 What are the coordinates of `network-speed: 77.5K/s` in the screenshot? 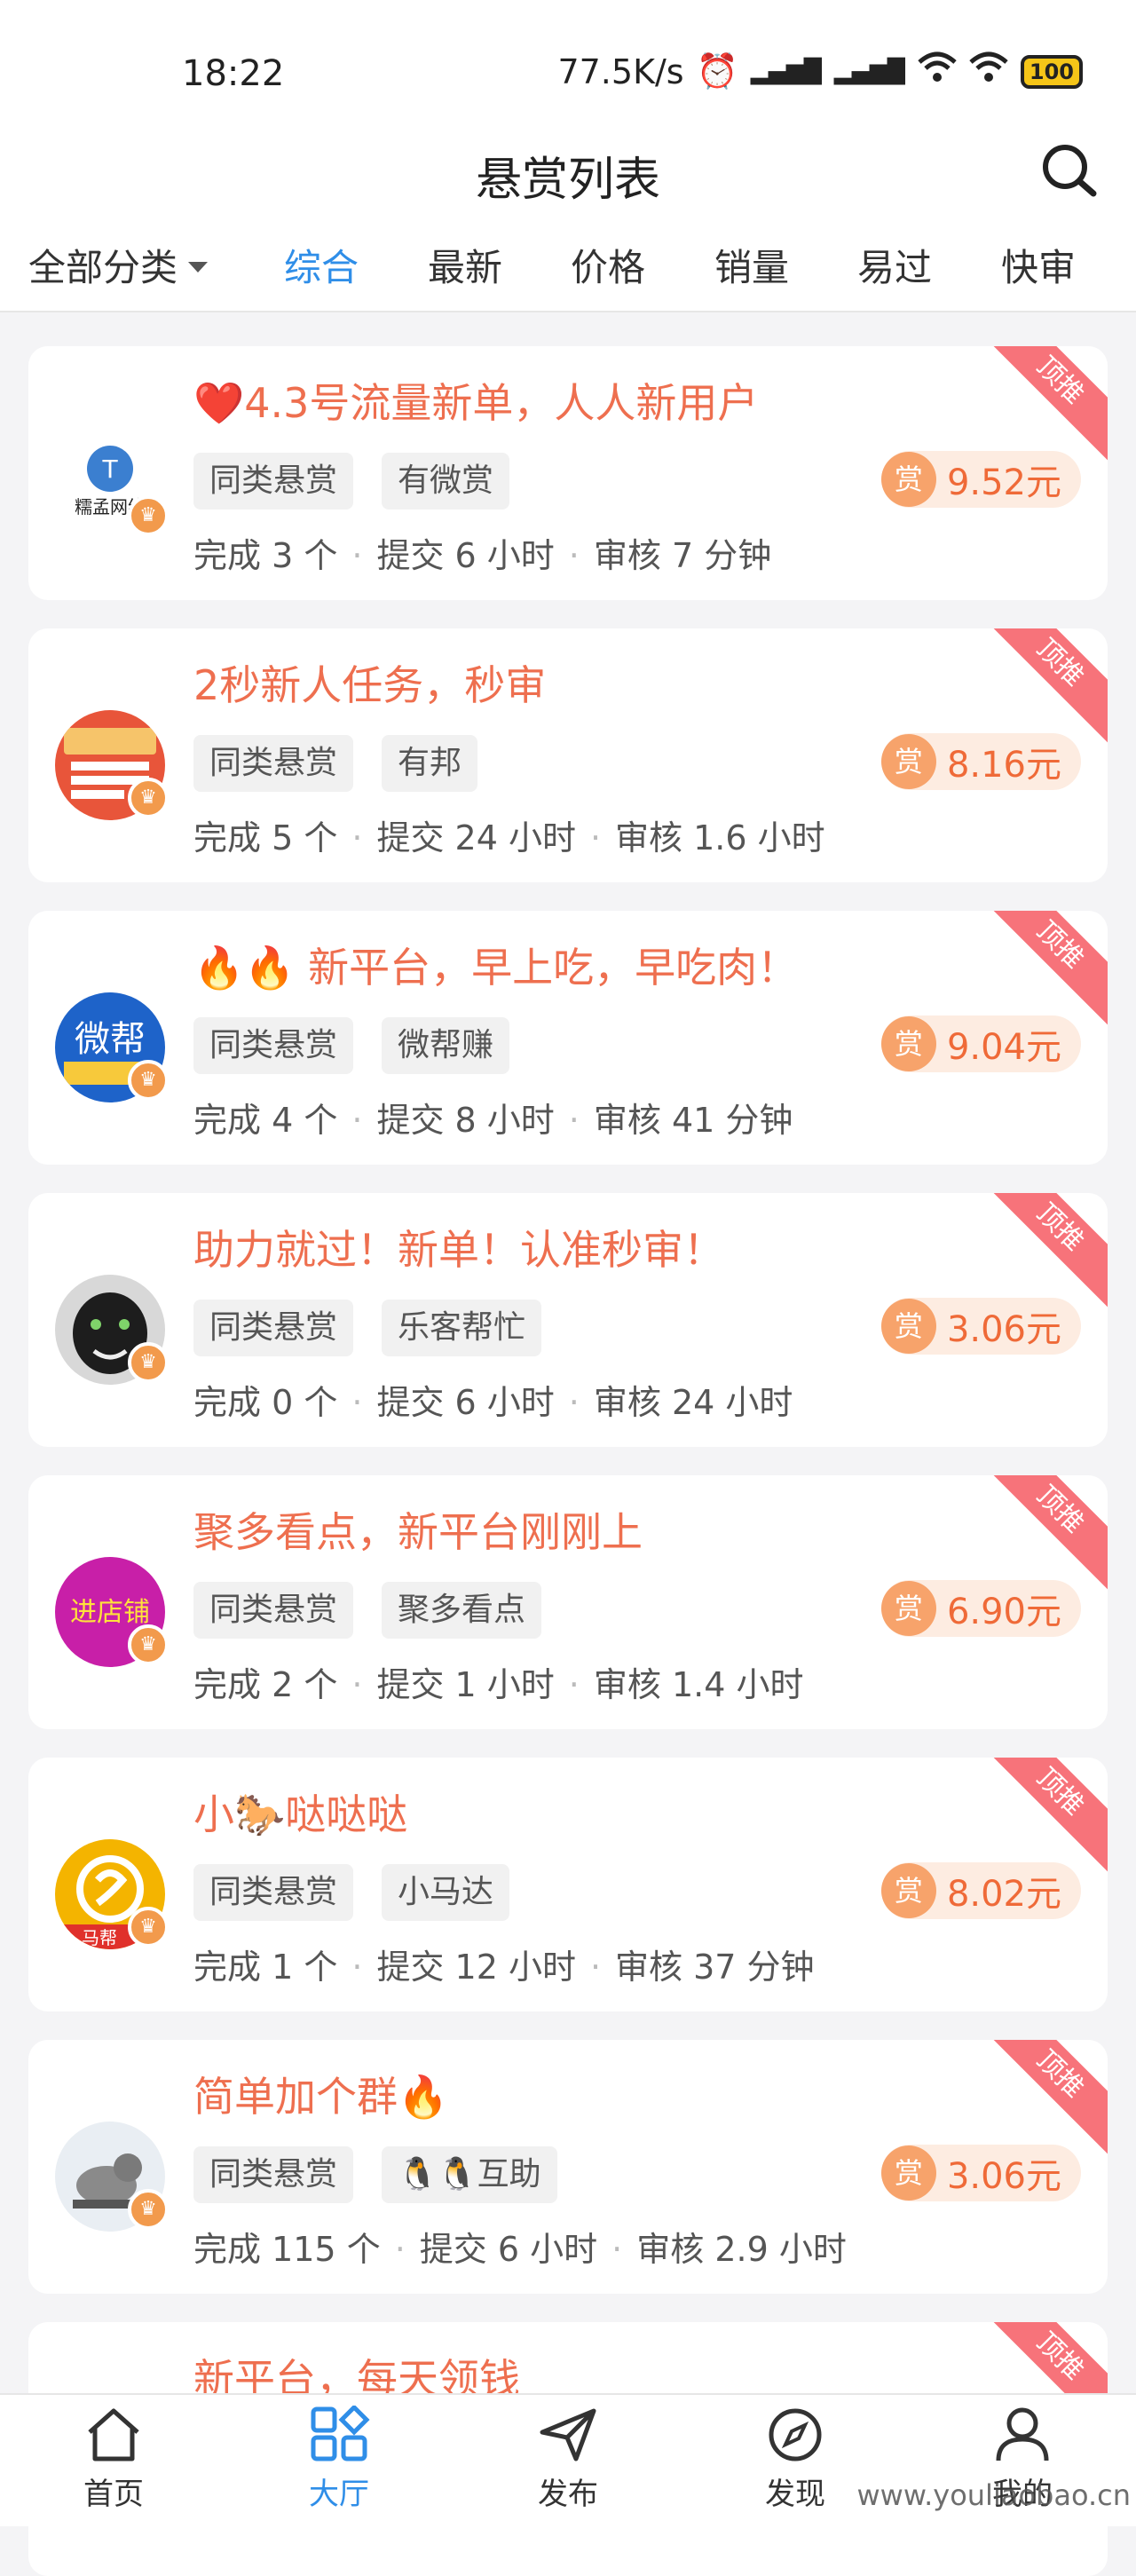 It's located at (620, 71).